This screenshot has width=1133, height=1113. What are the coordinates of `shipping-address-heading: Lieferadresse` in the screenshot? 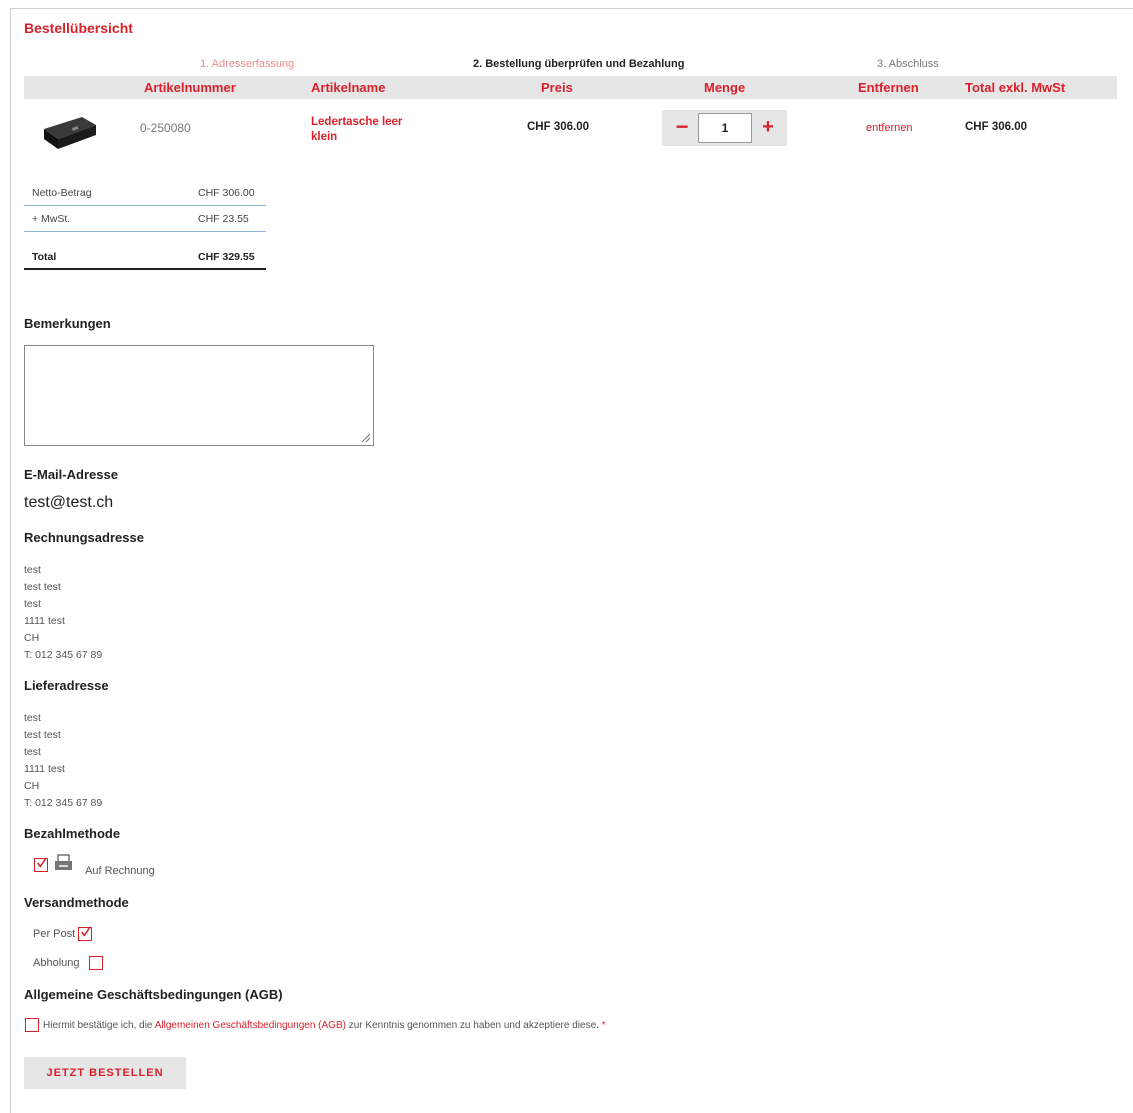 It's located at (66, 685).